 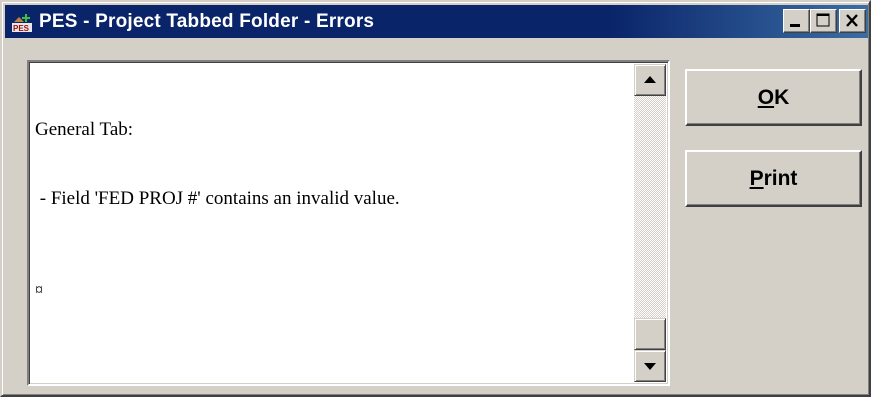 I want to click on maximize-icon, so click(x=823, y=20).